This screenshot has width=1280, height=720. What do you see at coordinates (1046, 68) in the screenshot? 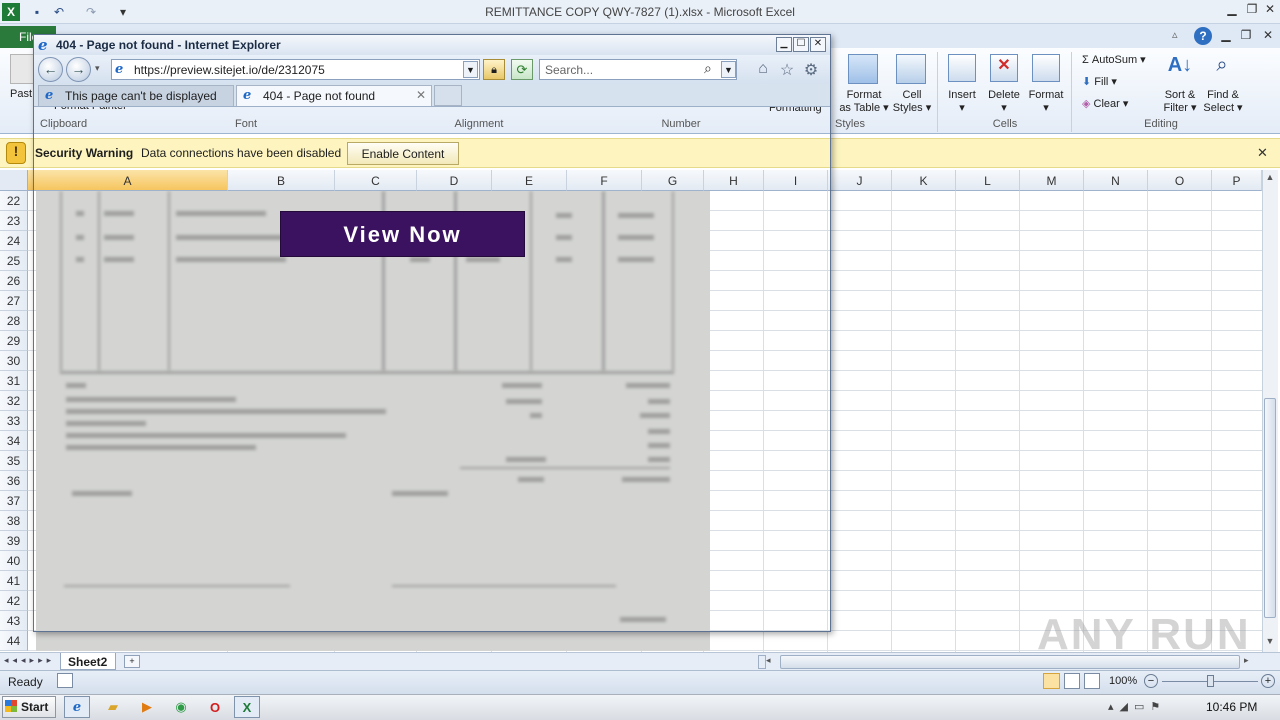
I see `format-cells-icon` at bounding box center [1046, 68].